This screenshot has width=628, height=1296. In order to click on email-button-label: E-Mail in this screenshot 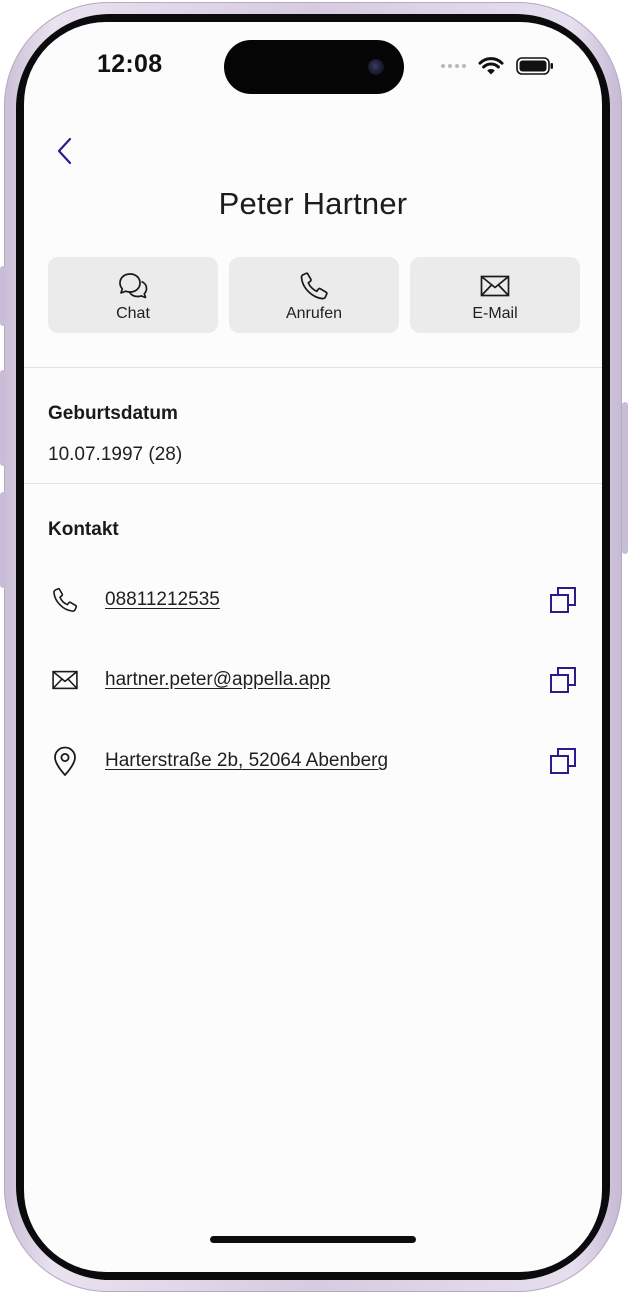, I will do `click(495, 313)`.